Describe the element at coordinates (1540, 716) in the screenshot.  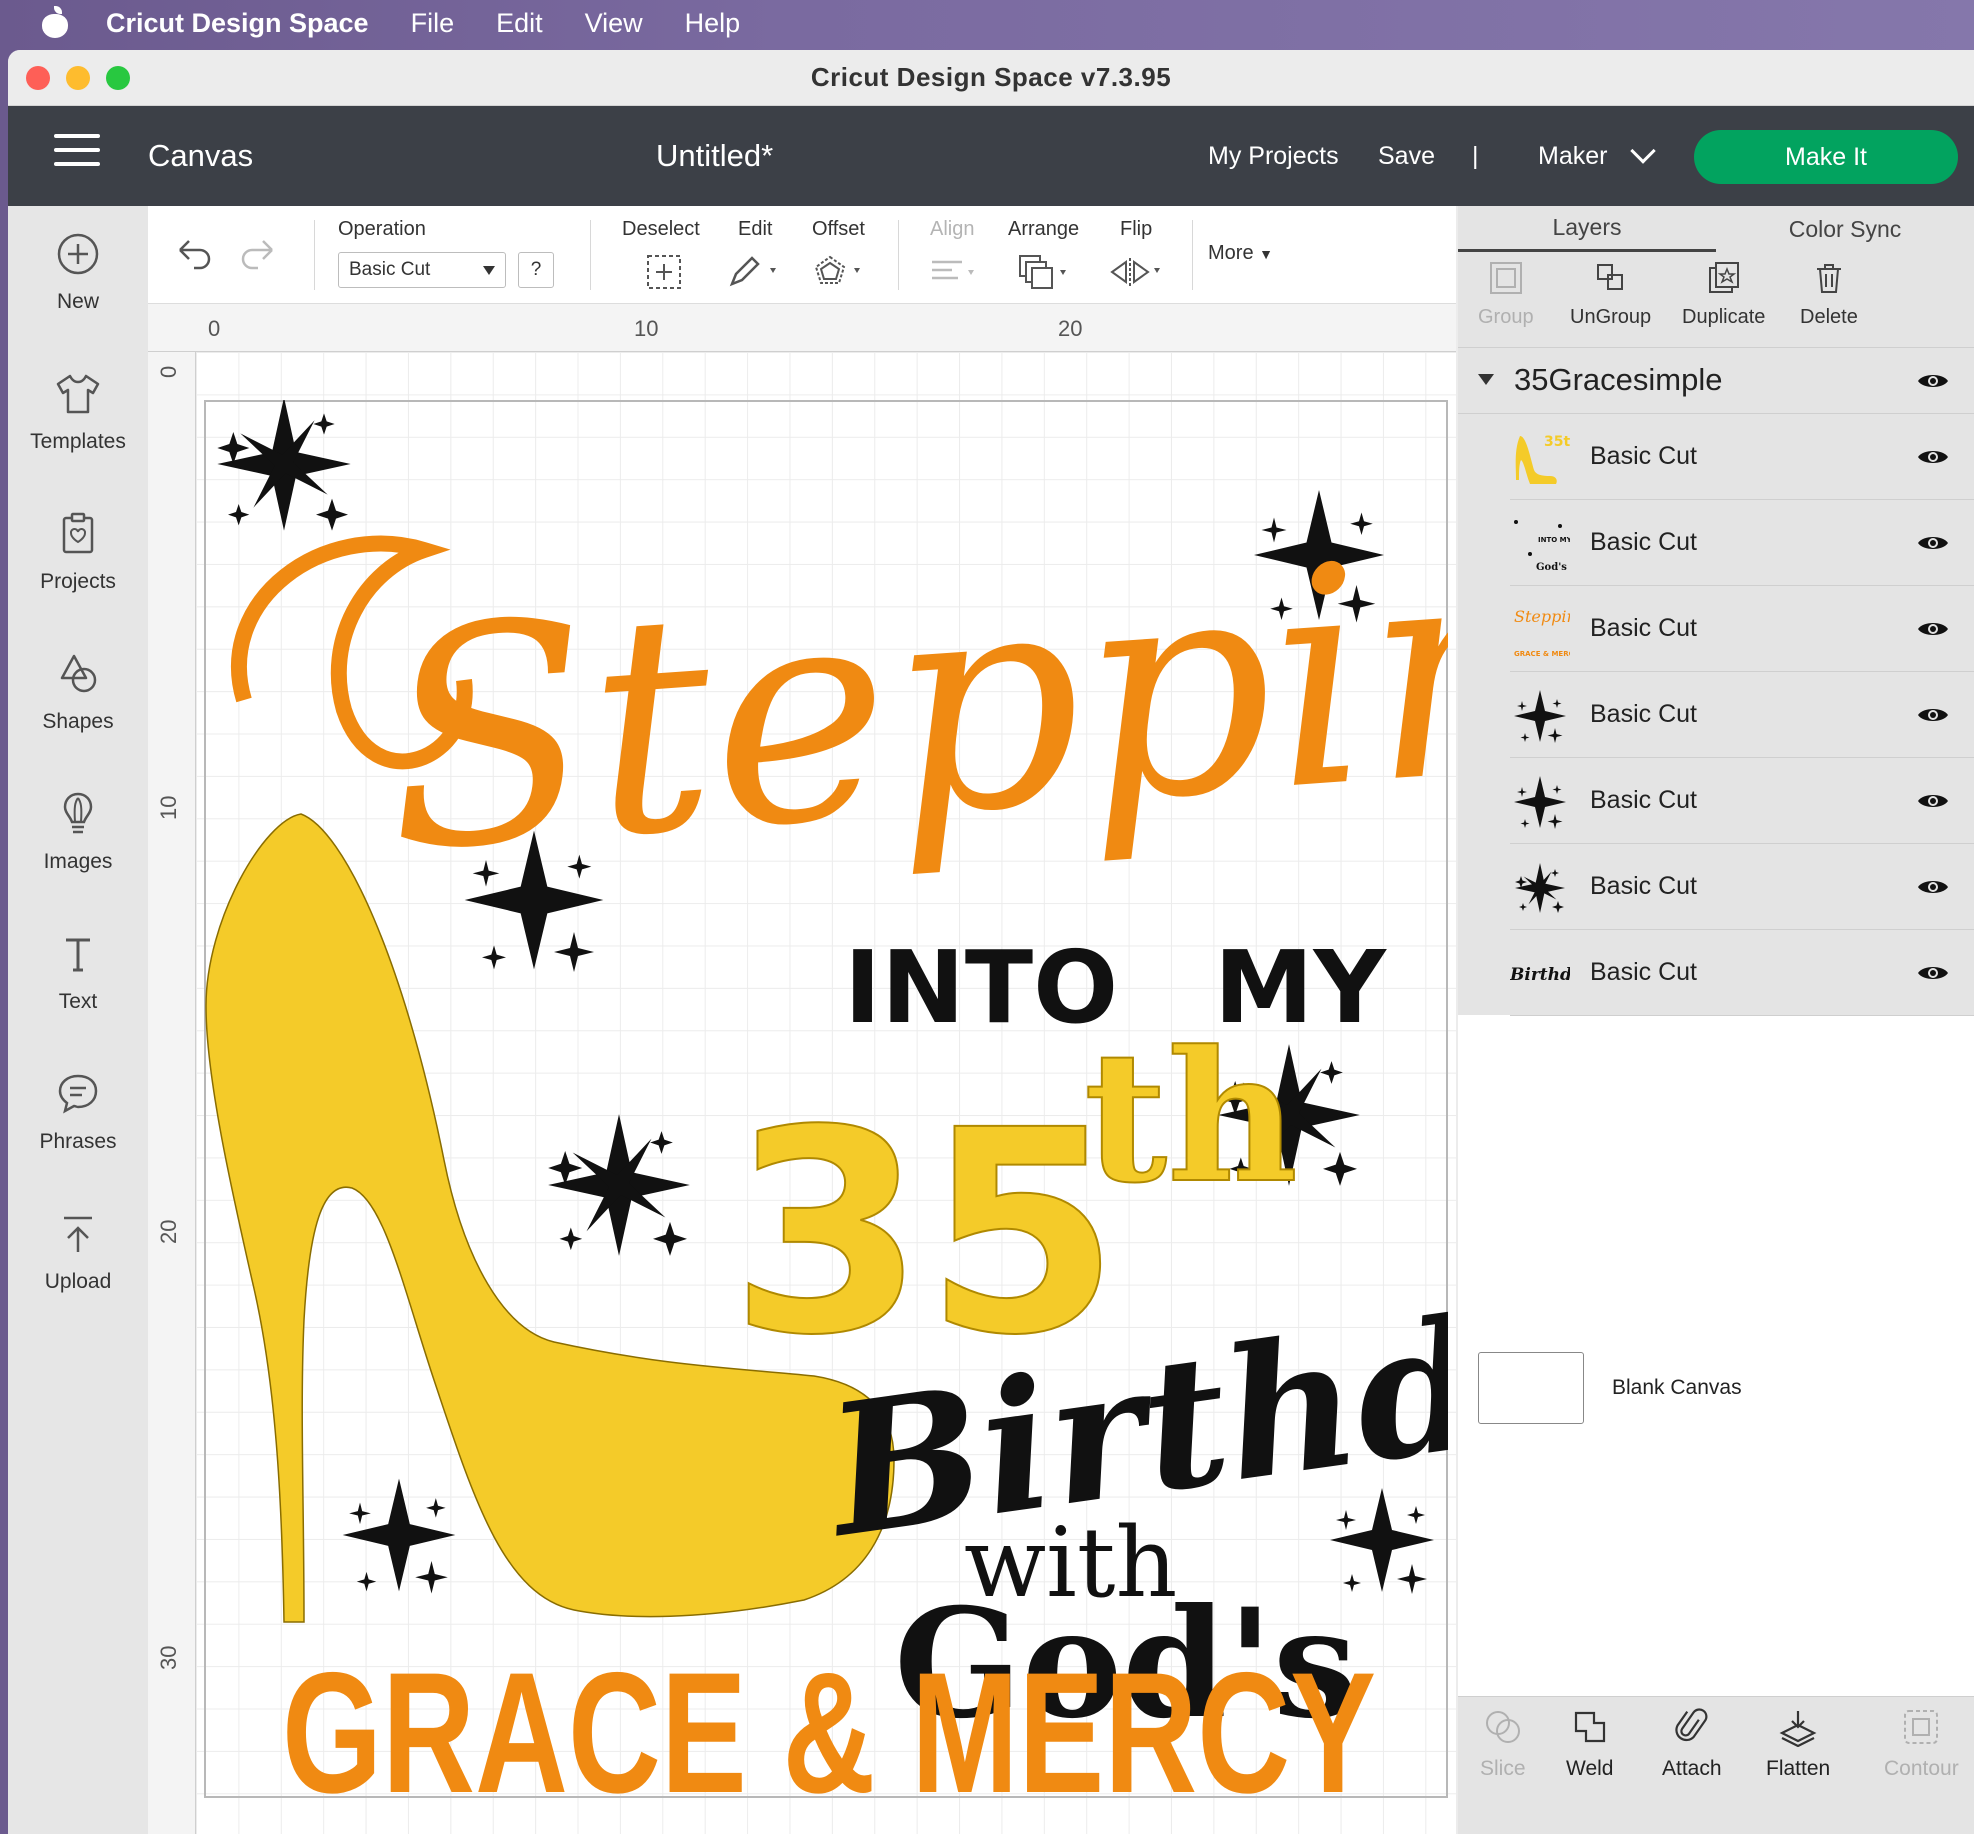
I see `star-thumbnail-icon` at that location.